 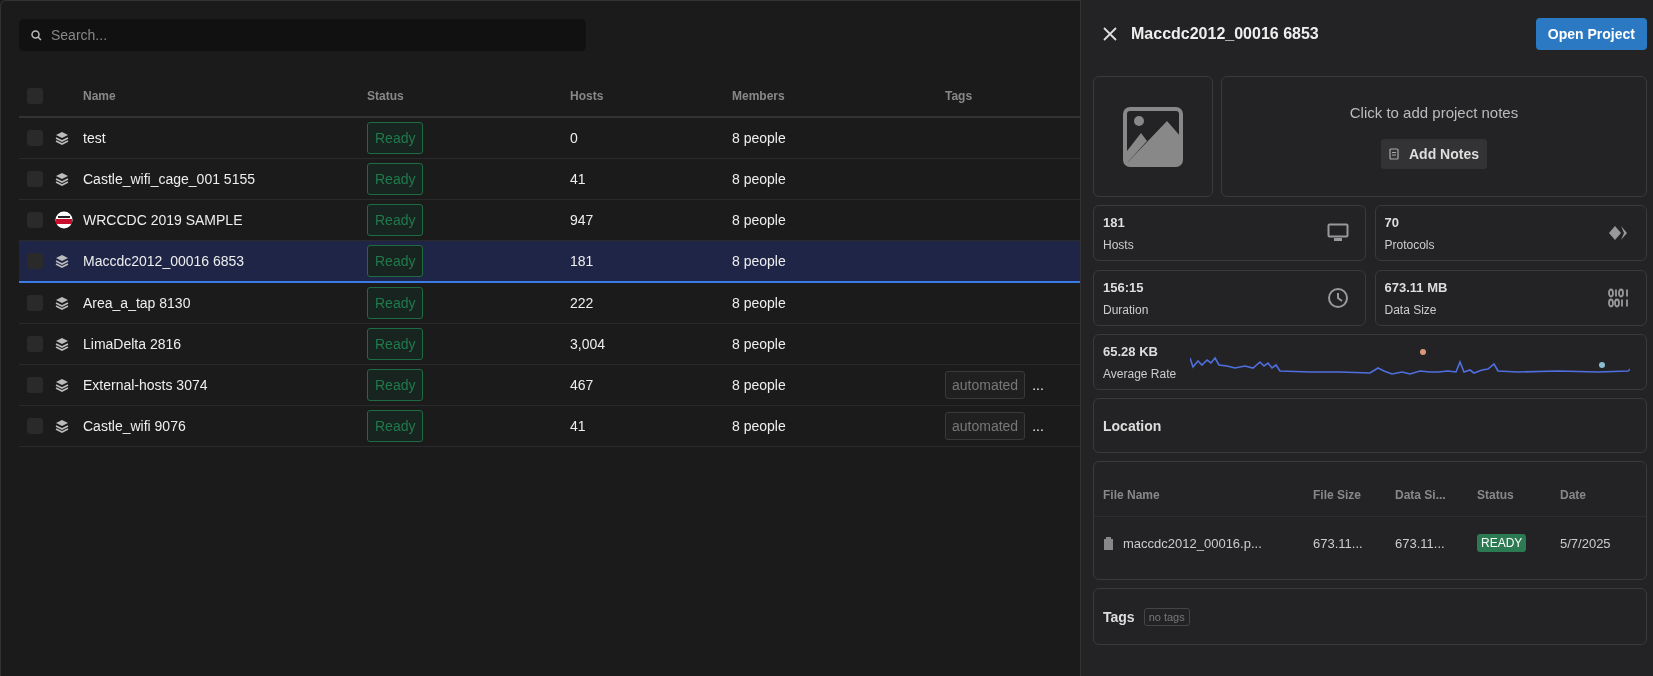 I want to click on stat-value: 181, so click(x=1114, y=222).